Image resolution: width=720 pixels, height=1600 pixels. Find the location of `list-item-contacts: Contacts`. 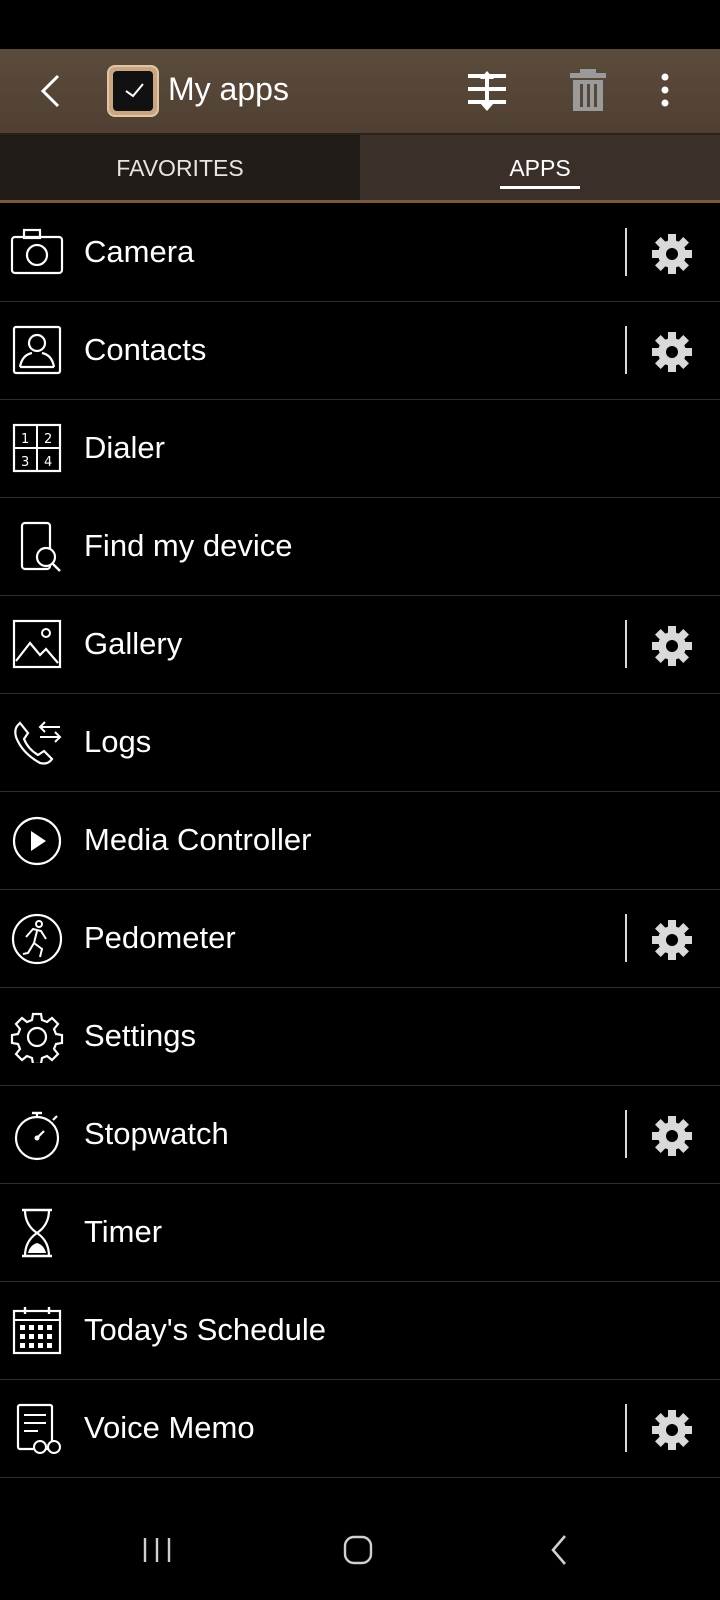

list-item-contacts: Contacts is located at coordinates (360, 351).